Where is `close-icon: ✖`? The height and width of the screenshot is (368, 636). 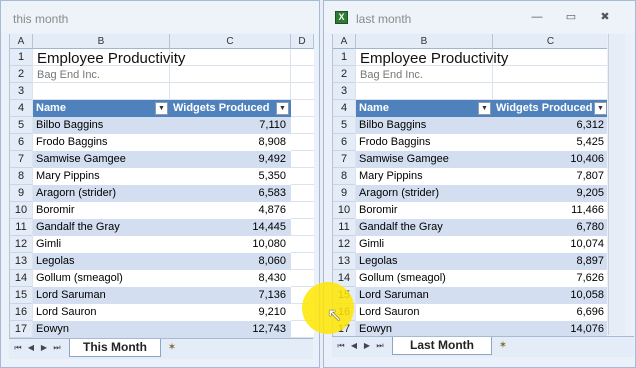
close-icon: ✖ is located at coordinates (605, 17).